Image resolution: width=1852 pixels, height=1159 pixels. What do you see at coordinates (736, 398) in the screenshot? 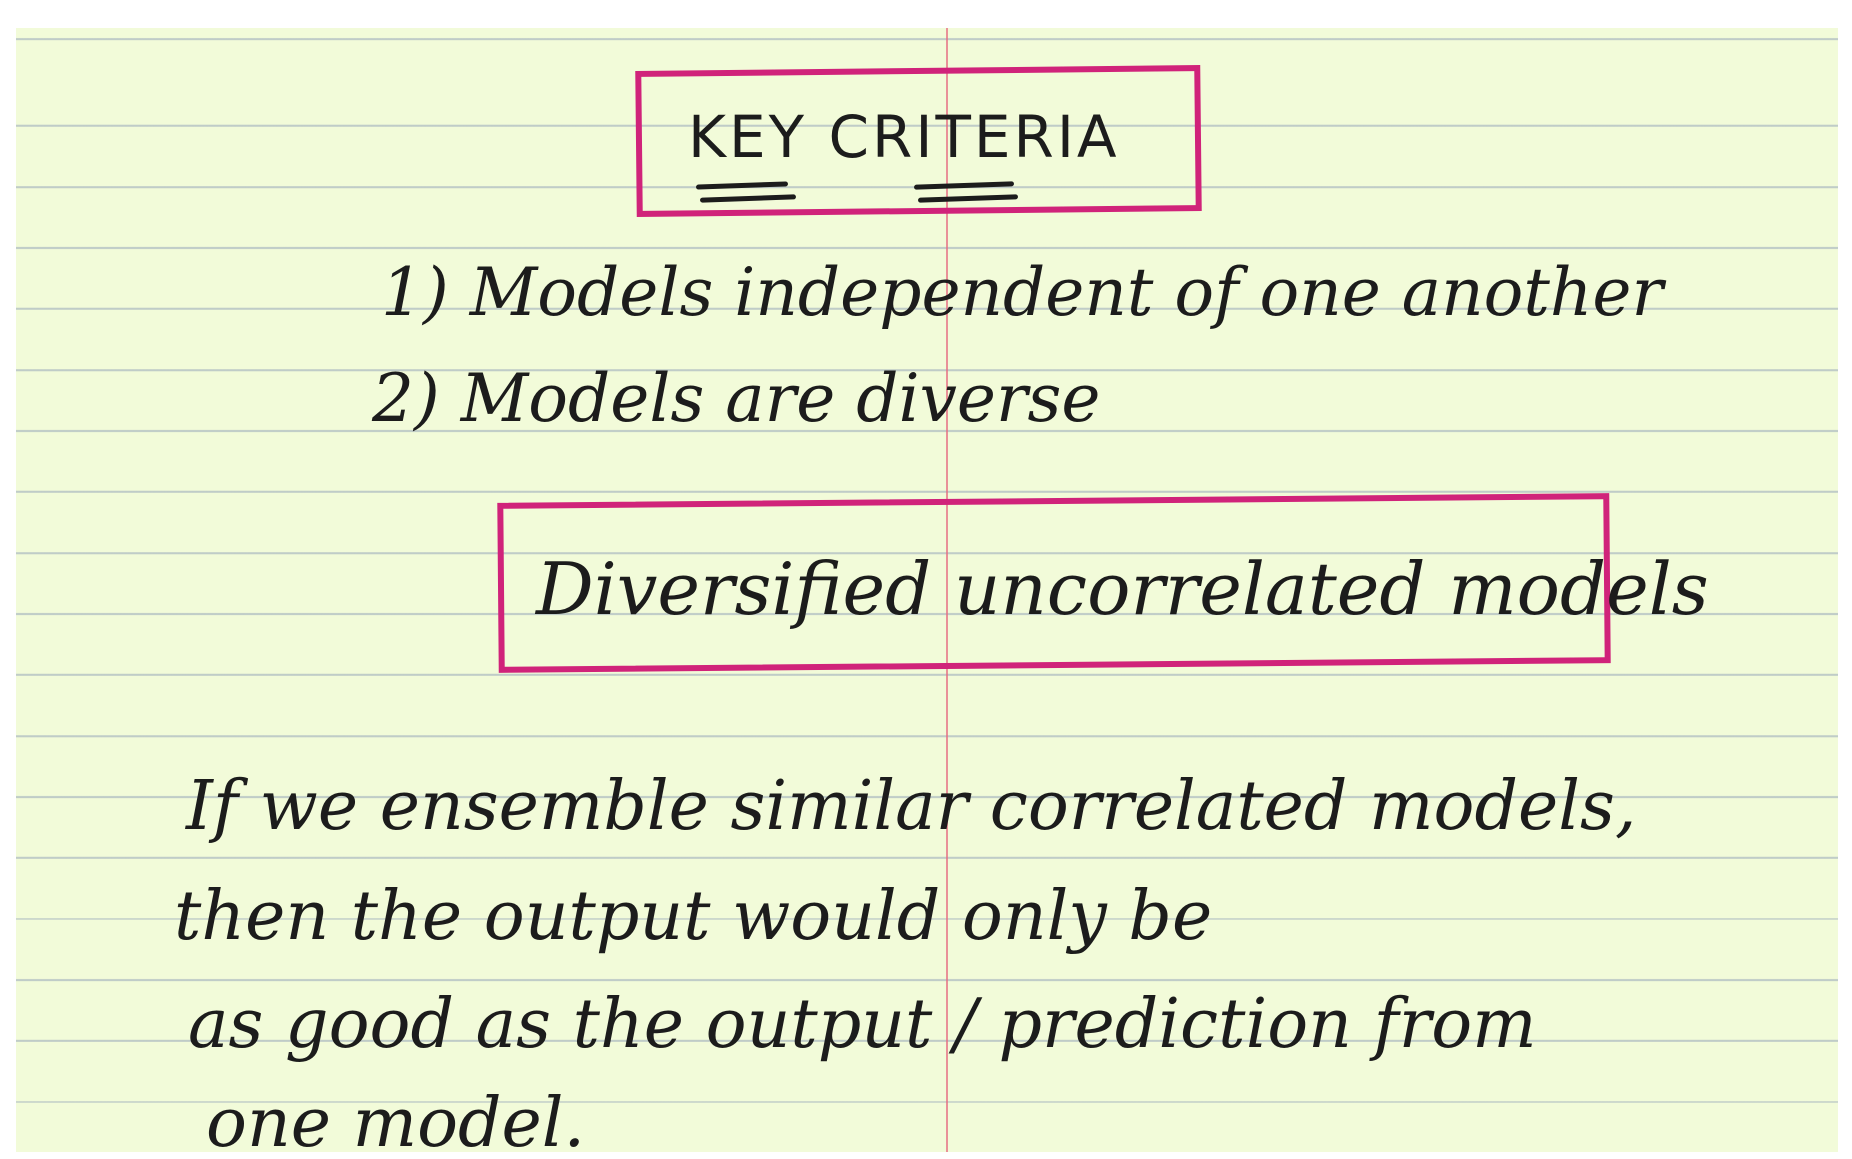
I see `criterion-item: 2) Models are diverse` at bounding box center [736, 398].